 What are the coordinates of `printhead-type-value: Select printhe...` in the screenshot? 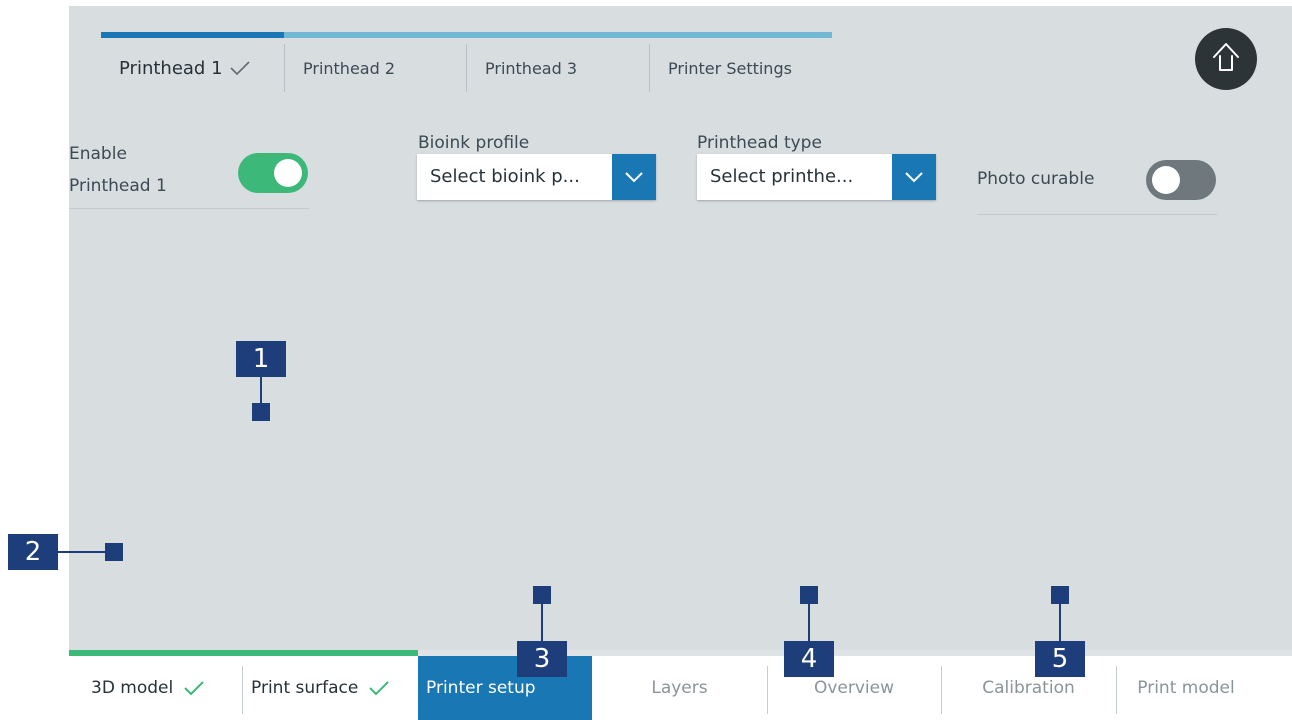 It's located at (782, 176).